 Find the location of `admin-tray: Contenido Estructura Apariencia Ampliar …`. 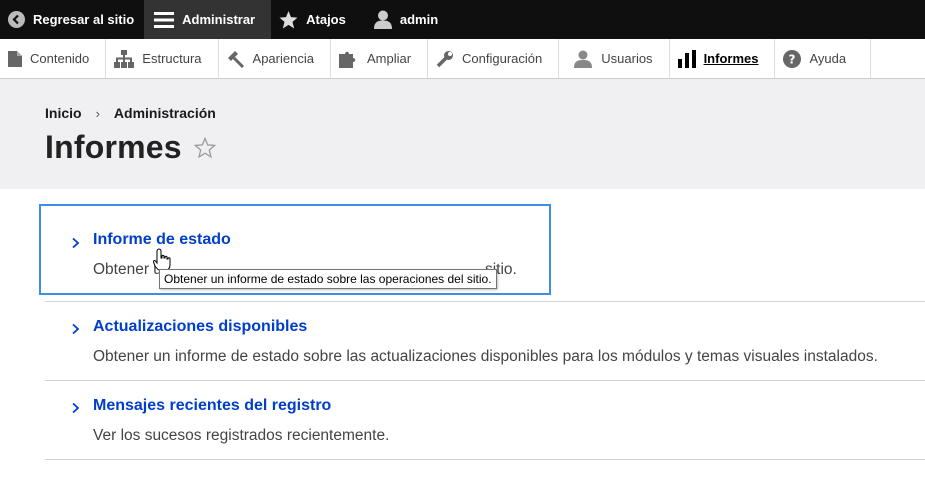

admin-tray: Contenido Estructura Apariencia Ampliar … is located at coordinates (462, 59).